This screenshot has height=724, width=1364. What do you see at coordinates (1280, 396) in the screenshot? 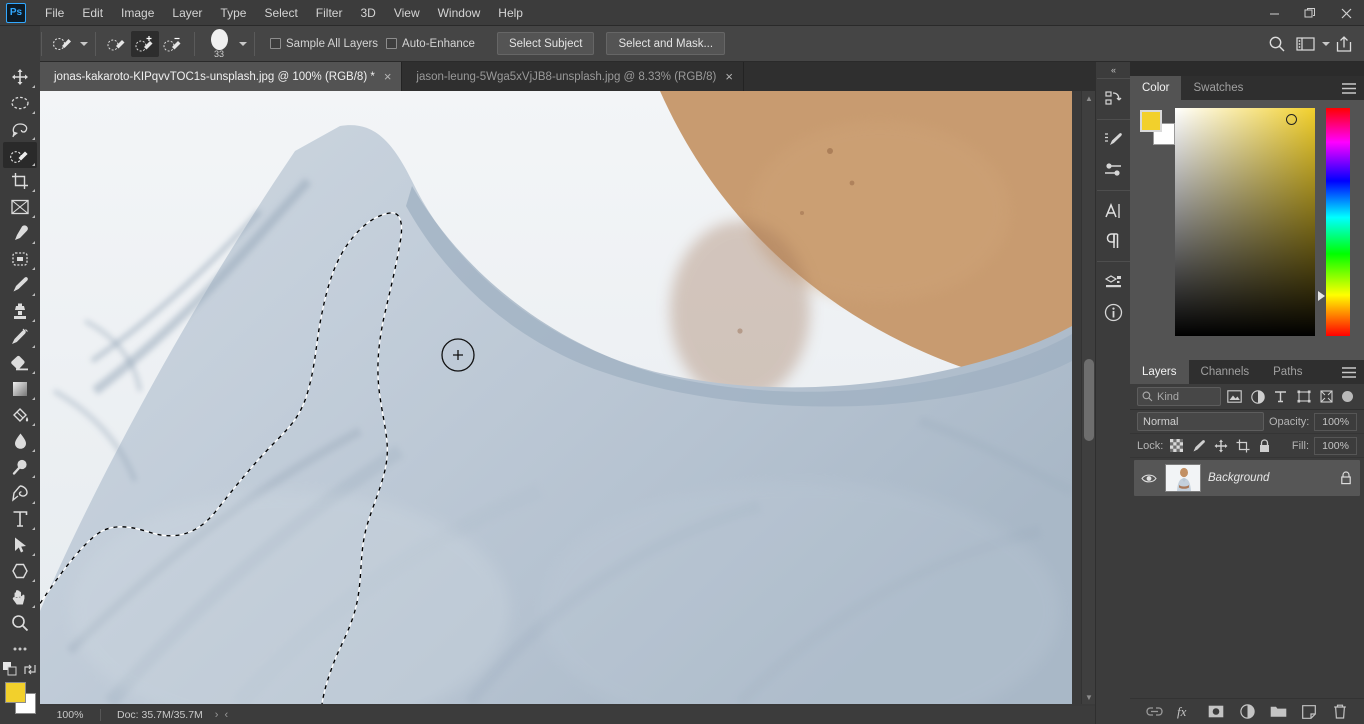
I see `type-filter-icon` at bounding box center [1280, 396].